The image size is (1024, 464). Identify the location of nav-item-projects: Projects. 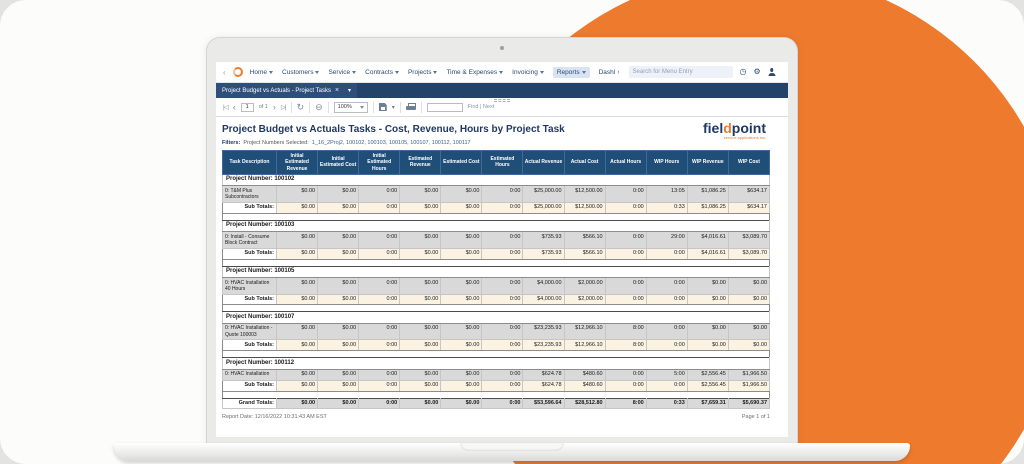
(423, 72).